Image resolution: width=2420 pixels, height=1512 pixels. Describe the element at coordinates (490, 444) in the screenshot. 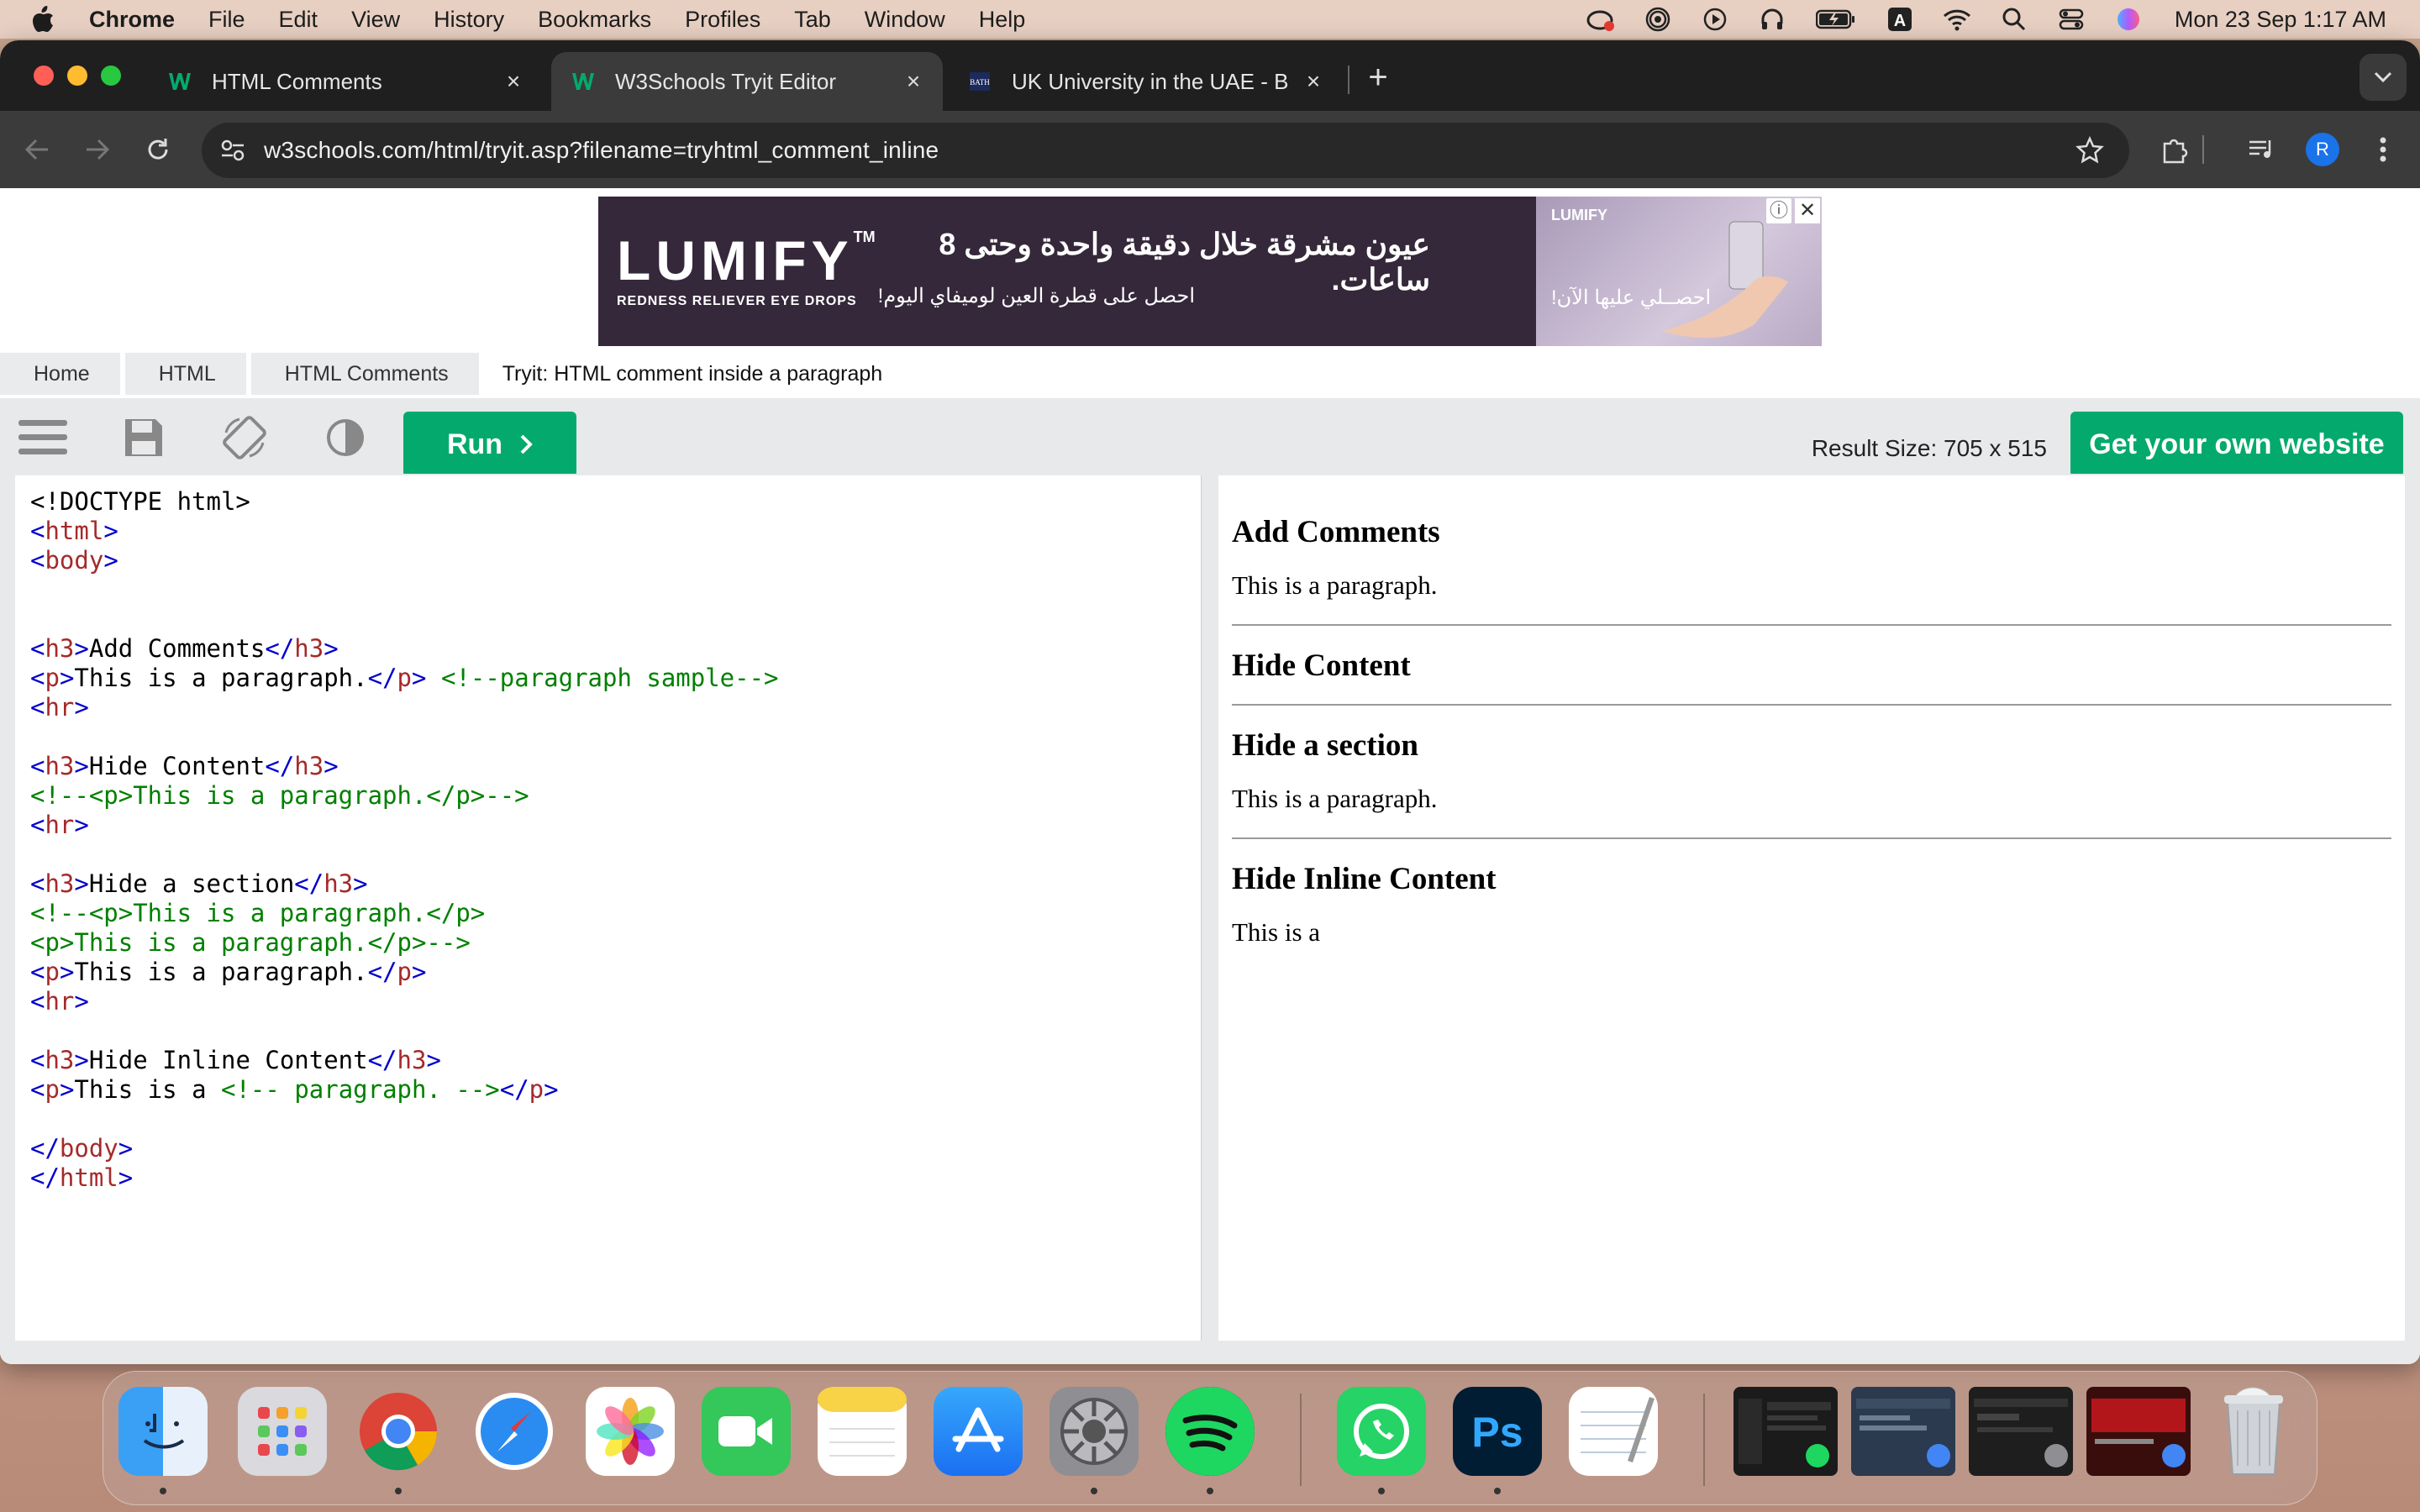

I see `run-button: Run` at that location.